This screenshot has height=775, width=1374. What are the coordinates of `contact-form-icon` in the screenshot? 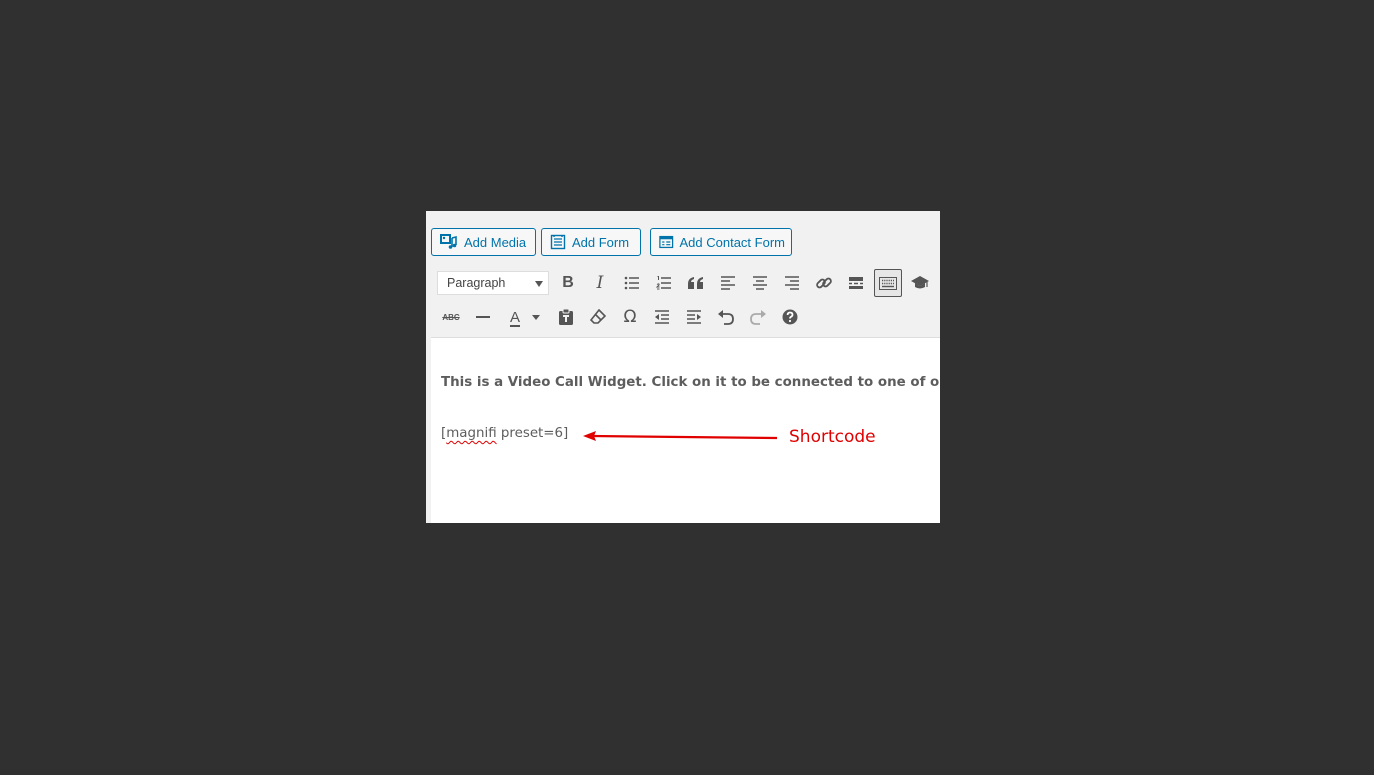 It's located at (666, 242).